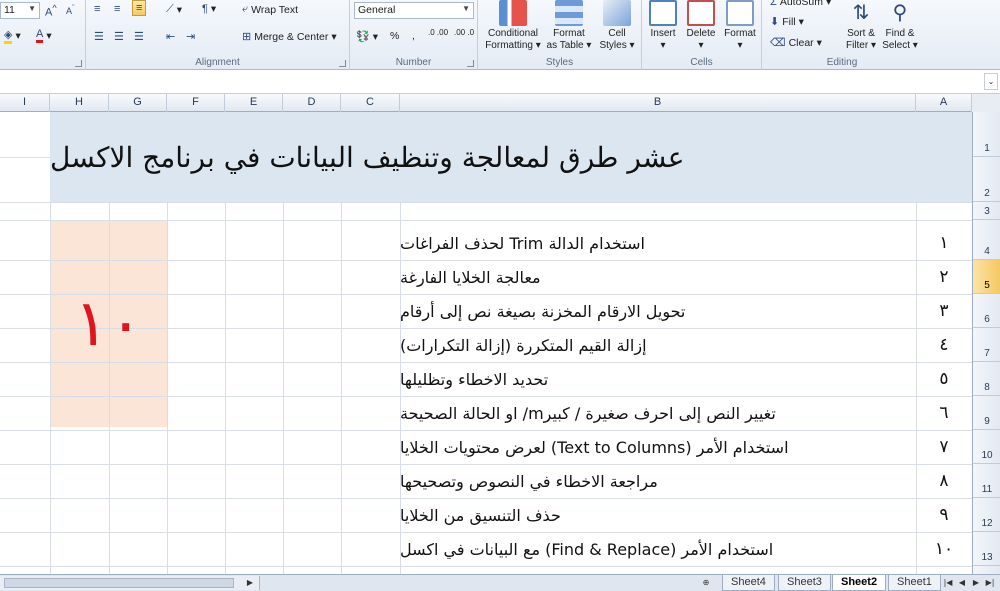 The image size is (1000, 591). Describe the element at coordinates (522, 243) in the screenshot. I see `list-item-text: استخدام الدالة Trim لحذف الفراغات` at that location.